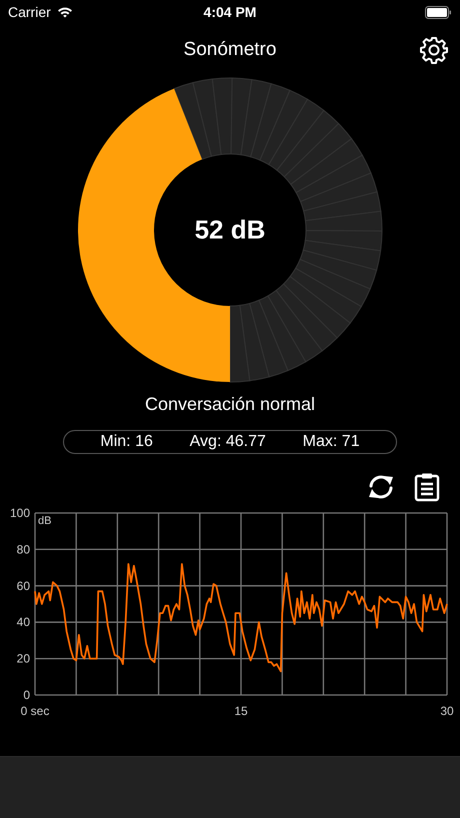 The width and height of the screenshot is (460, 818). What do you see at coordinates (447, 711) in the screenshot?
I see `axis-label: 30` at bounding box center [447, 711].